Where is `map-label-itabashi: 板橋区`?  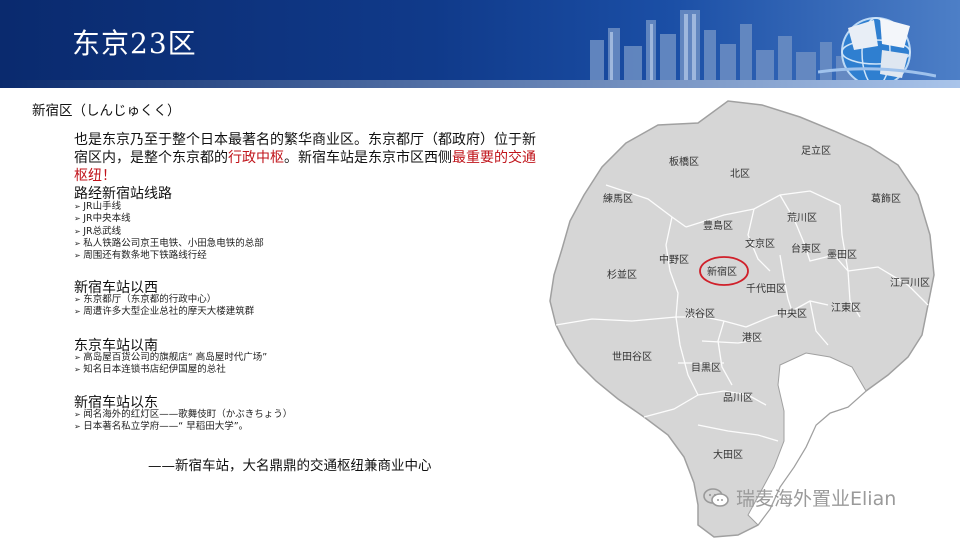 map-label-itabashi: 板橋区 is located at coordinates (684, 161).